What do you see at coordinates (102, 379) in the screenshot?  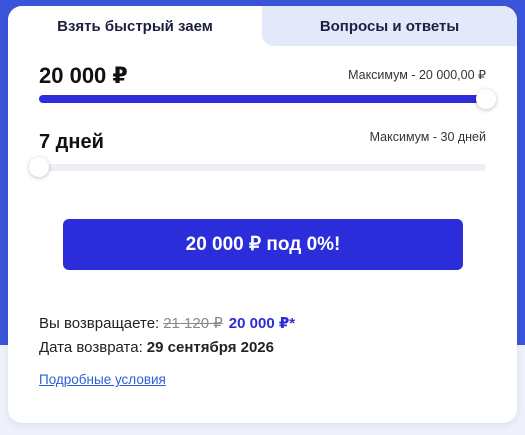 I see `detailed-terms-link: Подробные условия` at bounding box center [102, 379].